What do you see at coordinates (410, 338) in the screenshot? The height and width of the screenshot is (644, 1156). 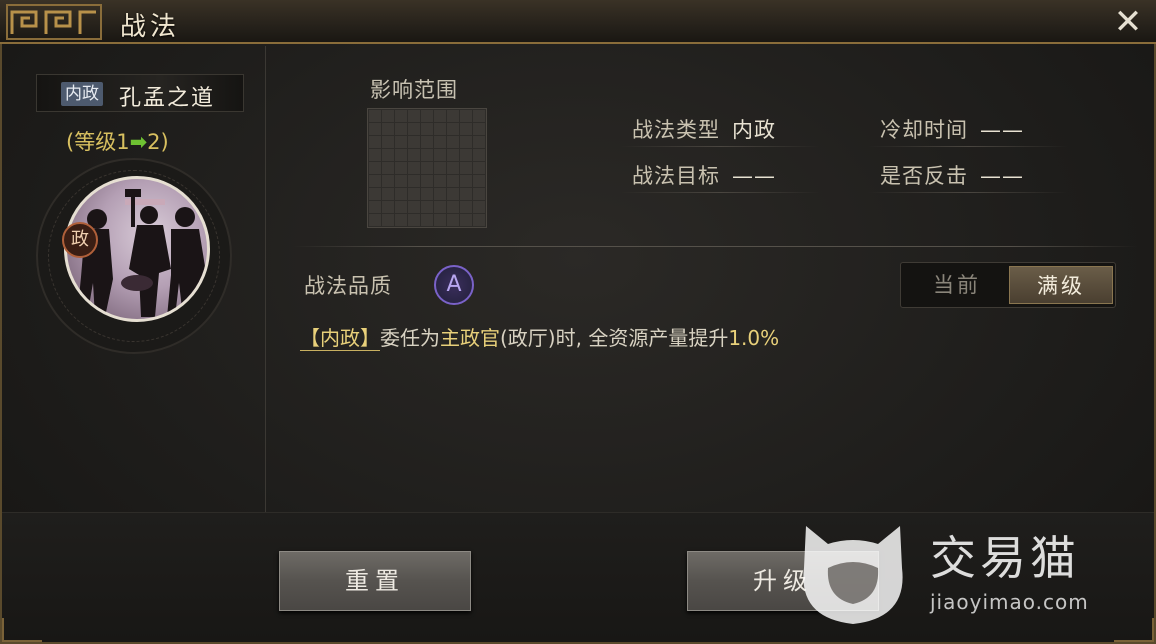 I see `description-text-1: 委任为` at bounding box center [410, 338].